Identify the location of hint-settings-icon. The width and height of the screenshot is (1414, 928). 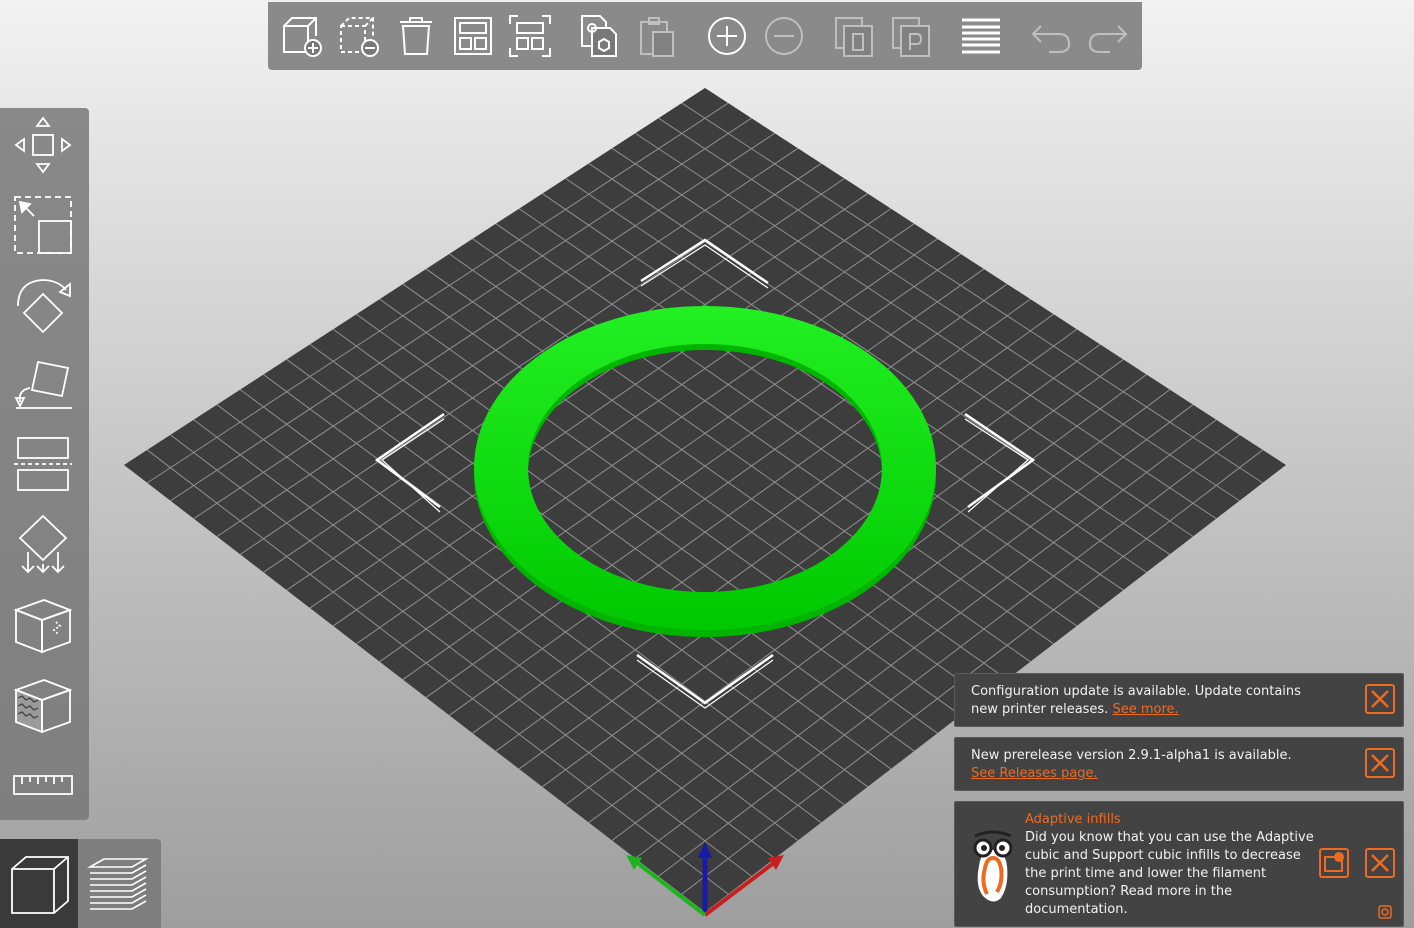
(1385, 912).